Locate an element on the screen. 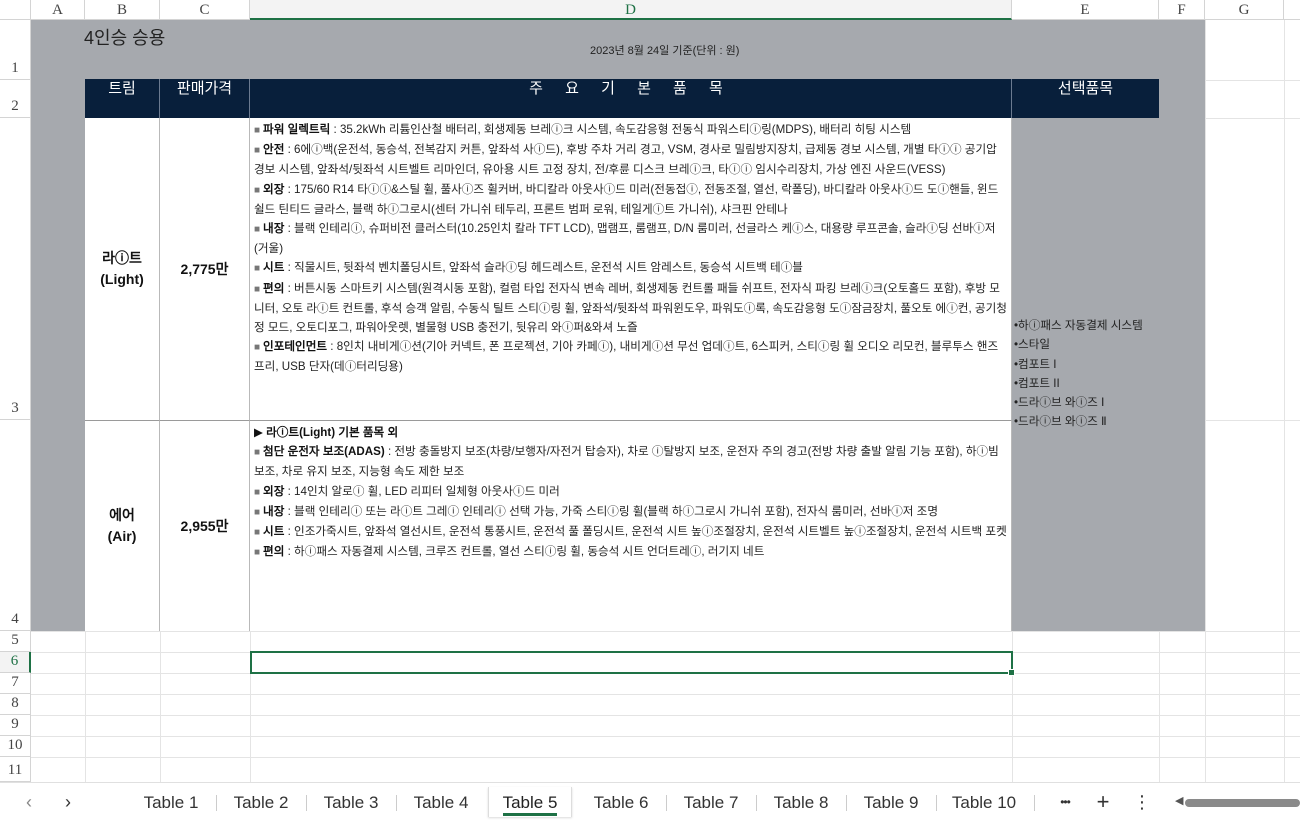  tab-table-8: Table 8 is located at coordinates (801, 802).